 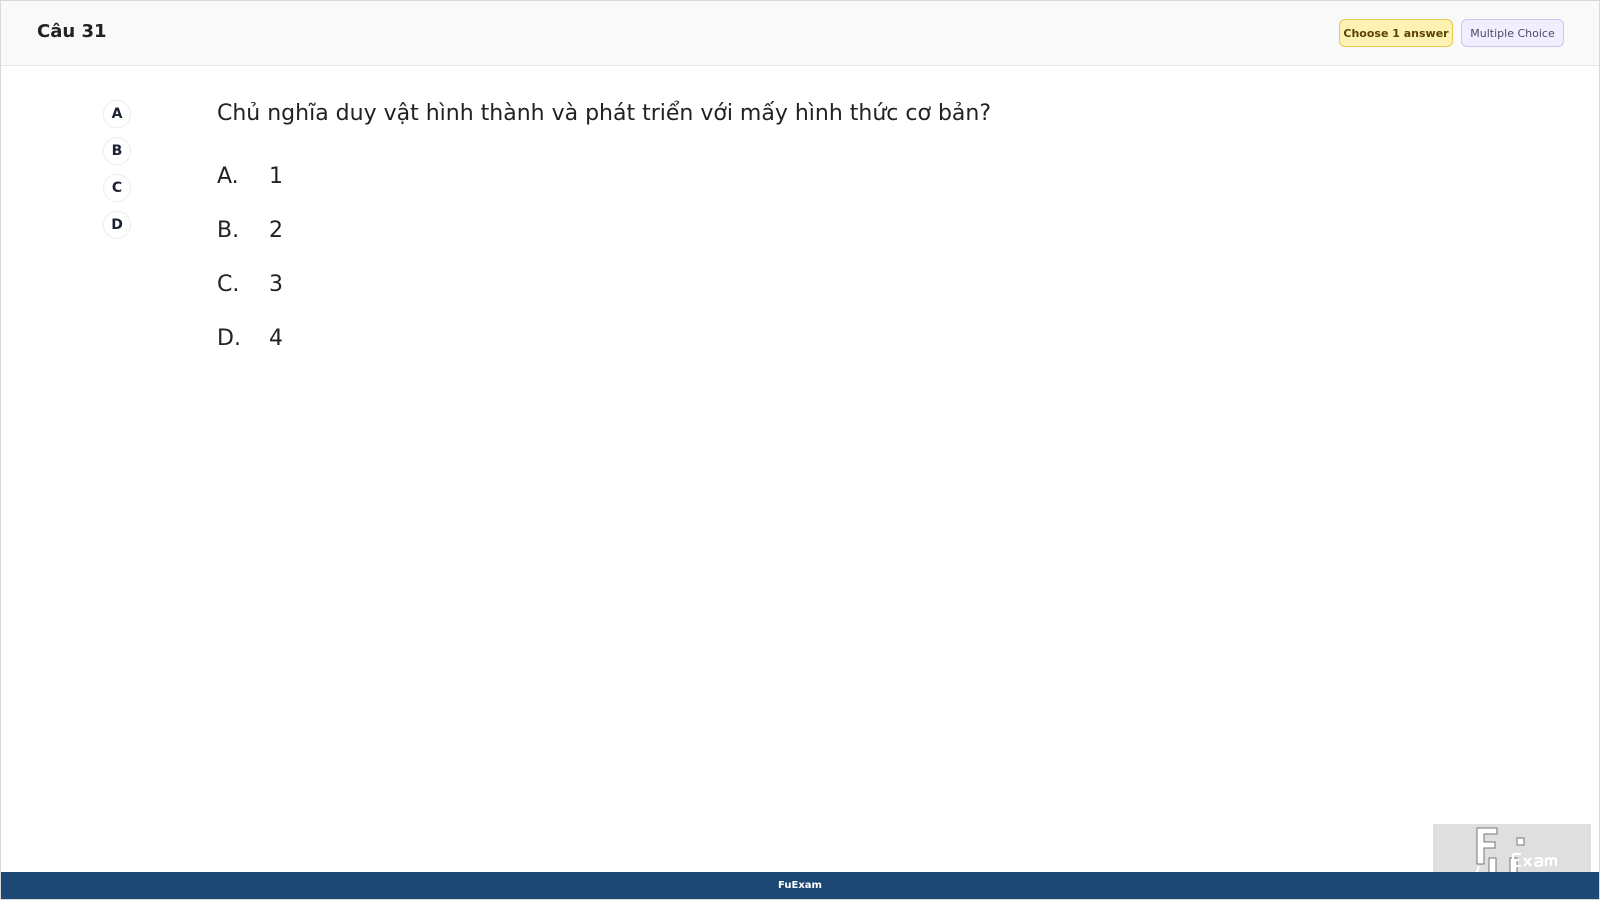 I want to click on answer-letter: B., so click(x=228, y=231).